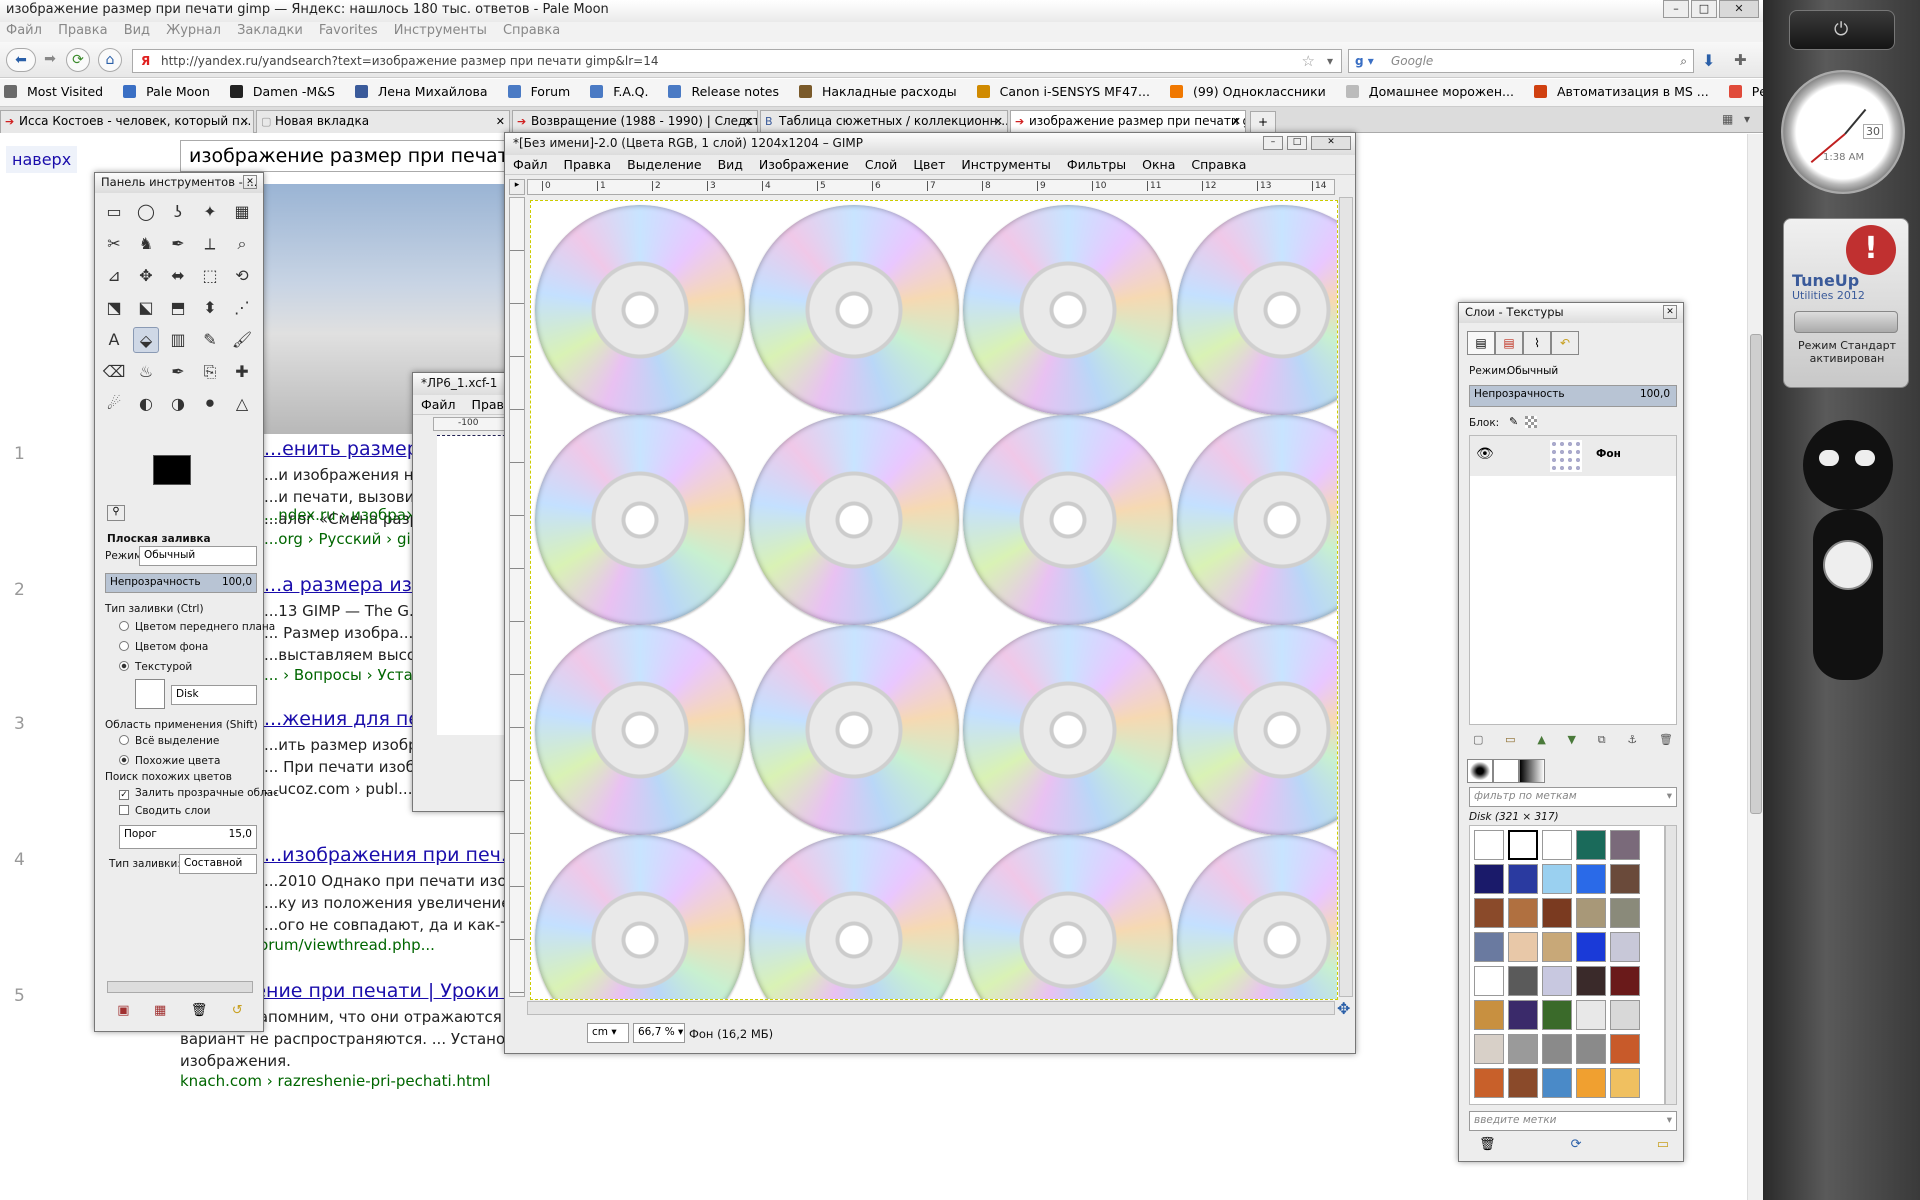 The height and width of the screenshot is (1200, 1920). I want to click on toolbox-scrollbar, so click(180, 987).